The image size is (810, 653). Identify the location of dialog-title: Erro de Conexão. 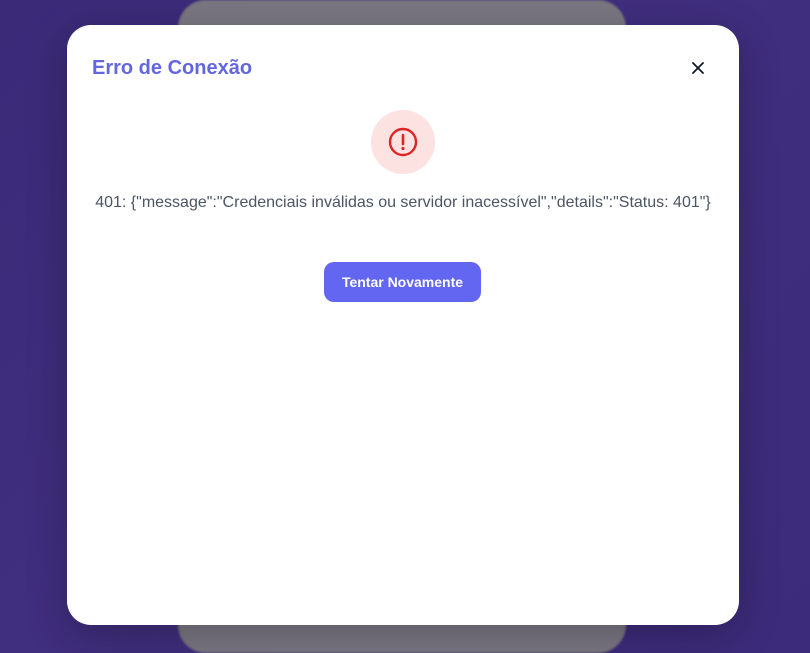
(172, 68).